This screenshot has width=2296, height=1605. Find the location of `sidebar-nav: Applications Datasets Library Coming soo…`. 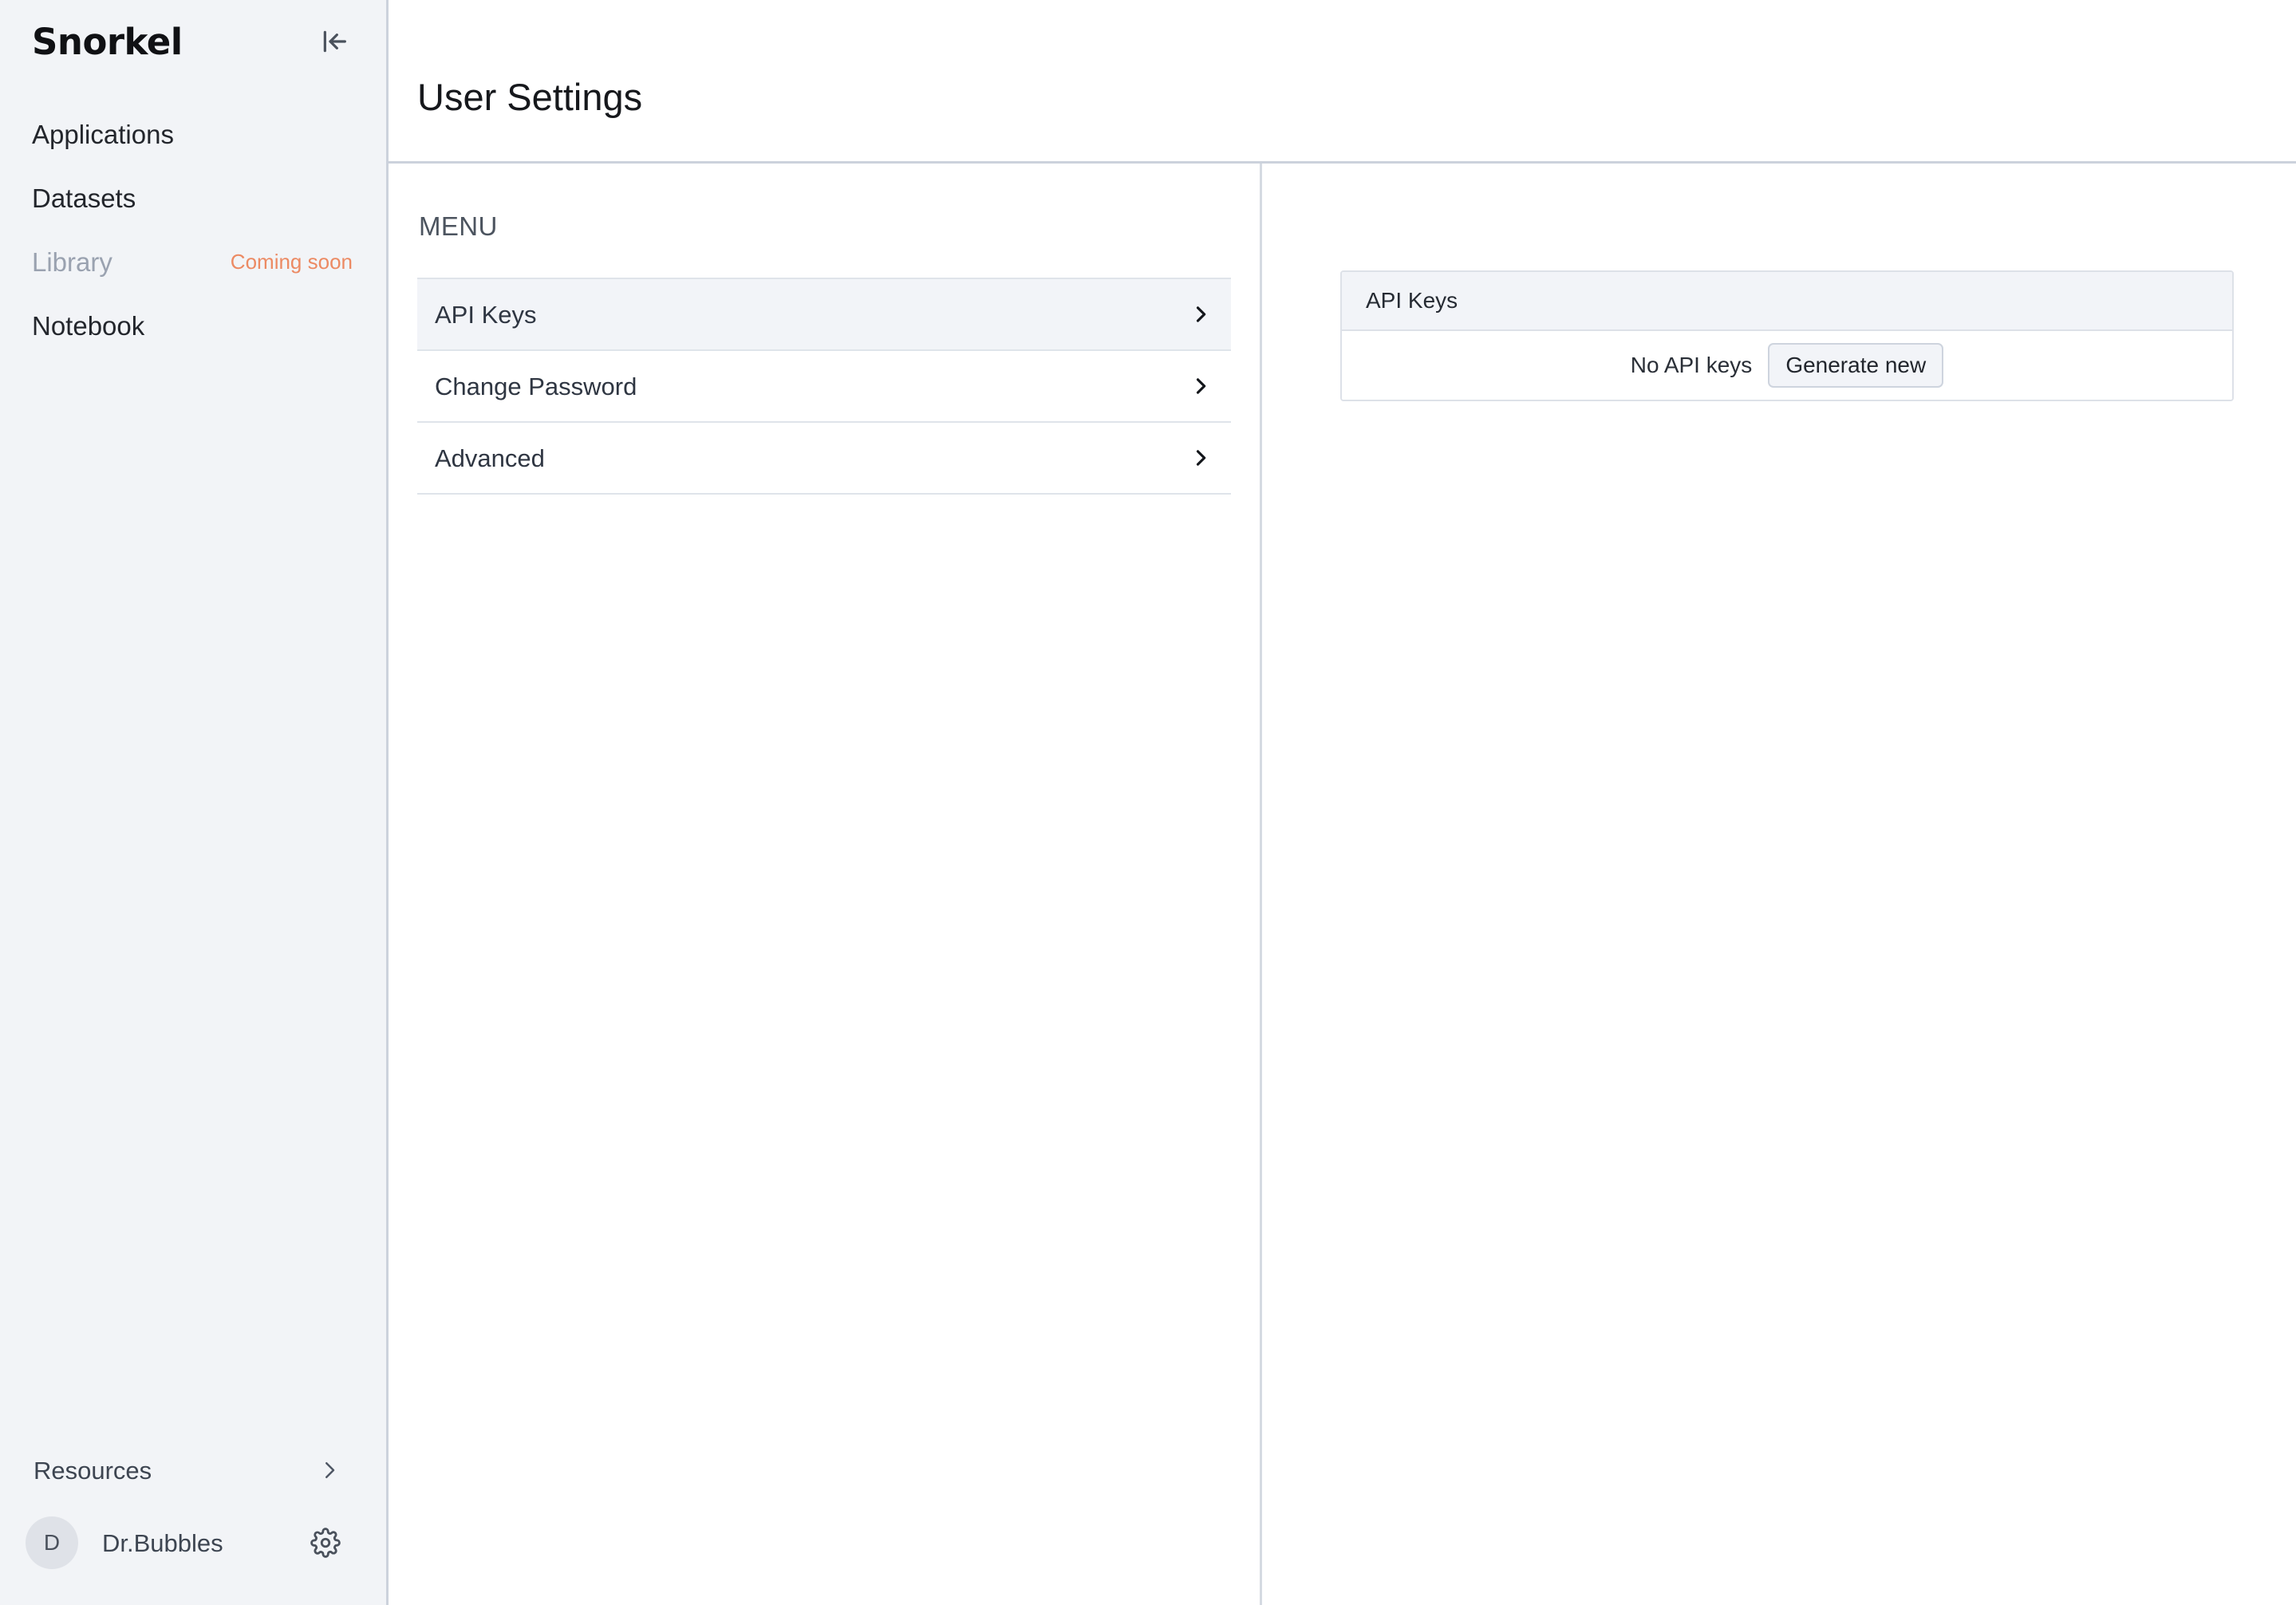

sidebar-nav: Applications Datasets Library Coming soo… is located at coordinates (193, 220).